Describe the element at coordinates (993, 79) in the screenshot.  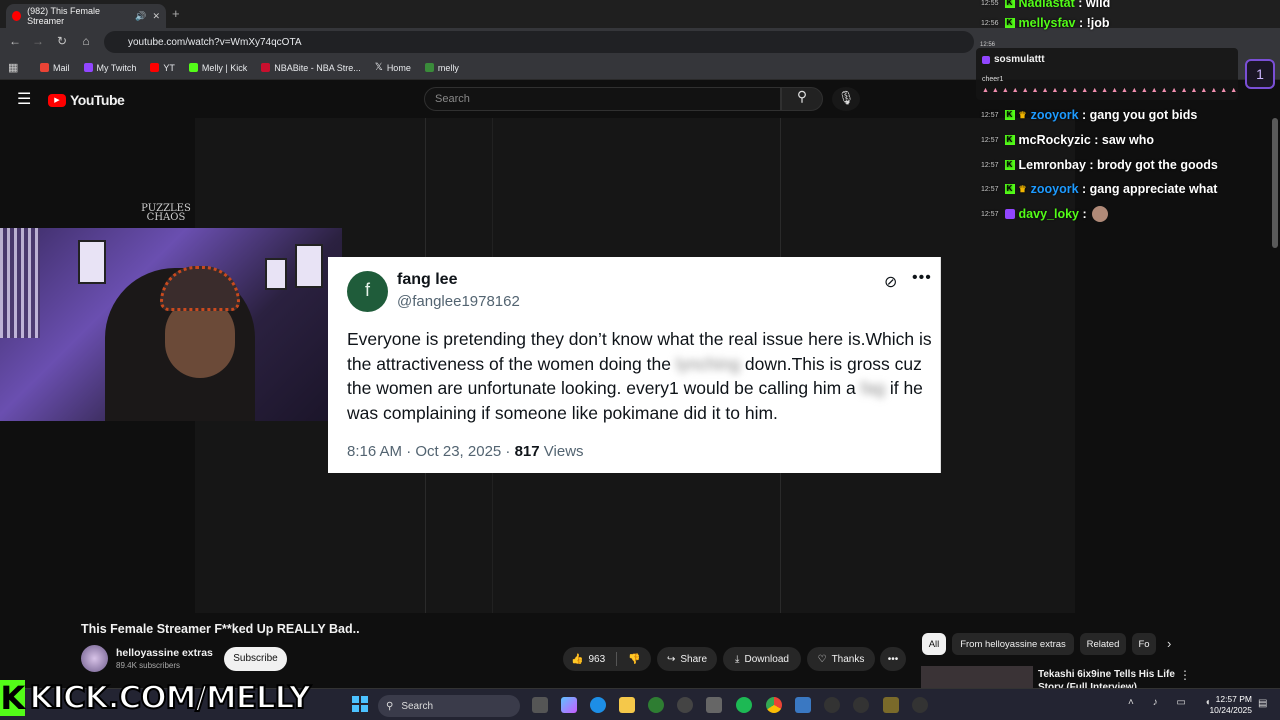
I see `pinned-text: cheer1` at that location.